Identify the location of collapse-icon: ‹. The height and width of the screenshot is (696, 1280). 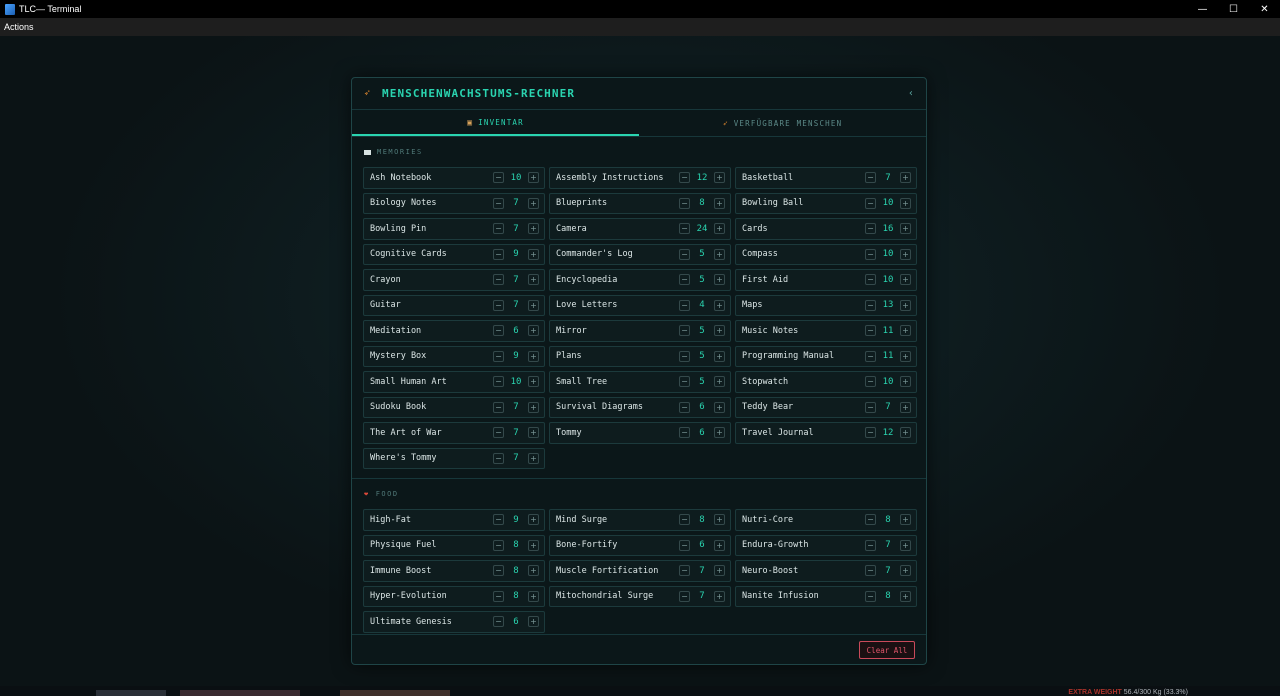
(911, 93).